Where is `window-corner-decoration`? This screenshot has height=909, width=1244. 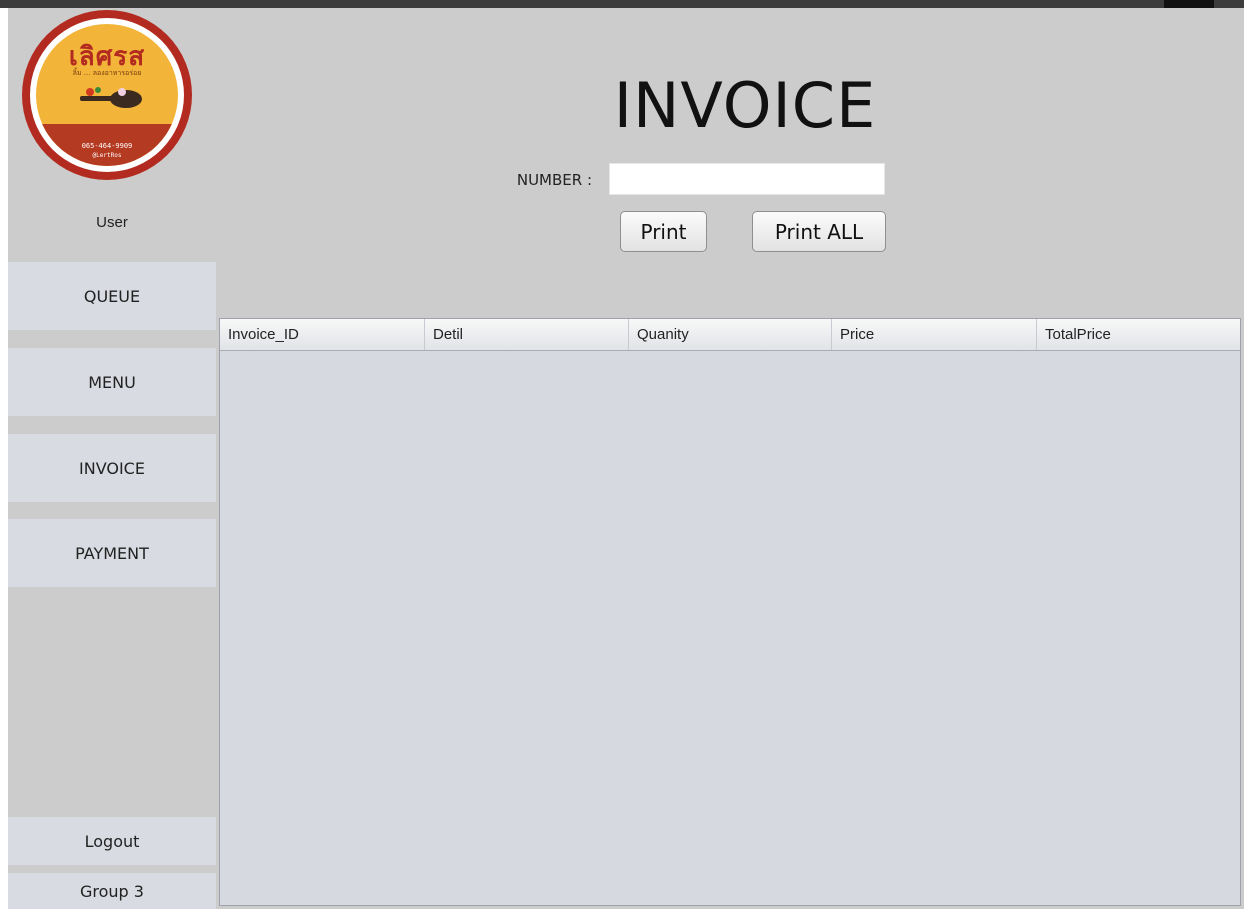
window-corner-decoration is located at coordinates (1189, 4).